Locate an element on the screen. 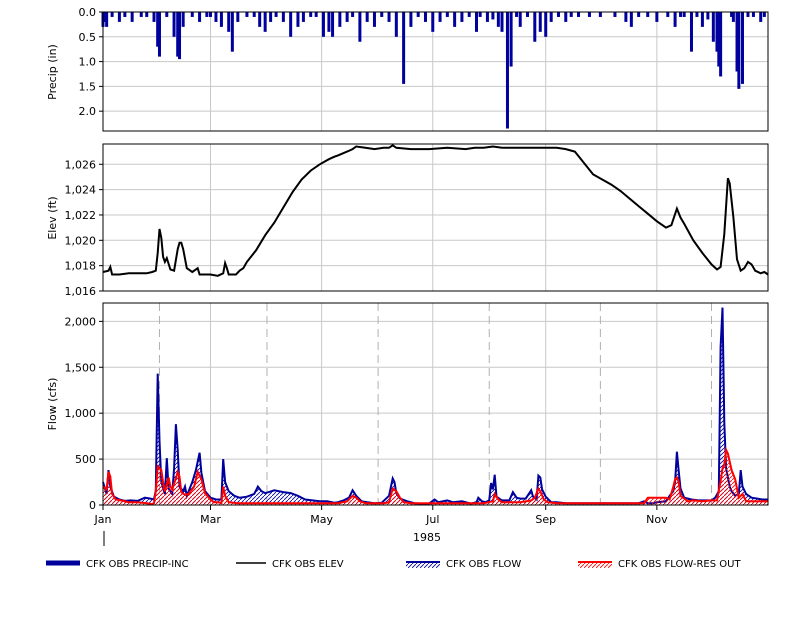 This screenshot has height=627, width=800. y-tick-label: 1,022 is located at coordinates (81, 215).